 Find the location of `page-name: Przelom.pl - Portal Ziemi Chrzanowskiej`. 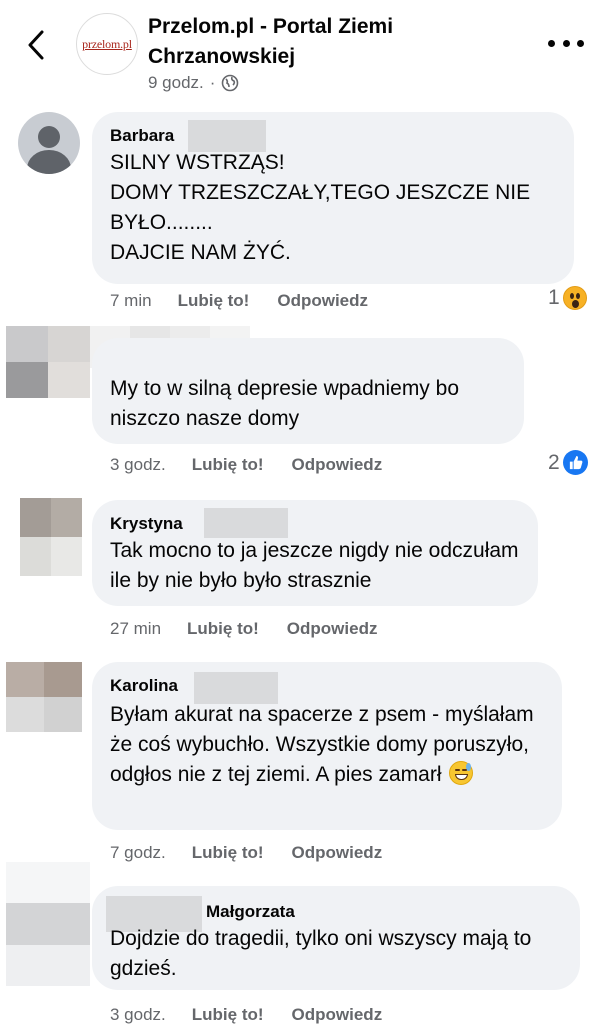

page-name: Przelom.pl - Portal Ziemi Chrzanowskiej is located at coordinates (313, 42).